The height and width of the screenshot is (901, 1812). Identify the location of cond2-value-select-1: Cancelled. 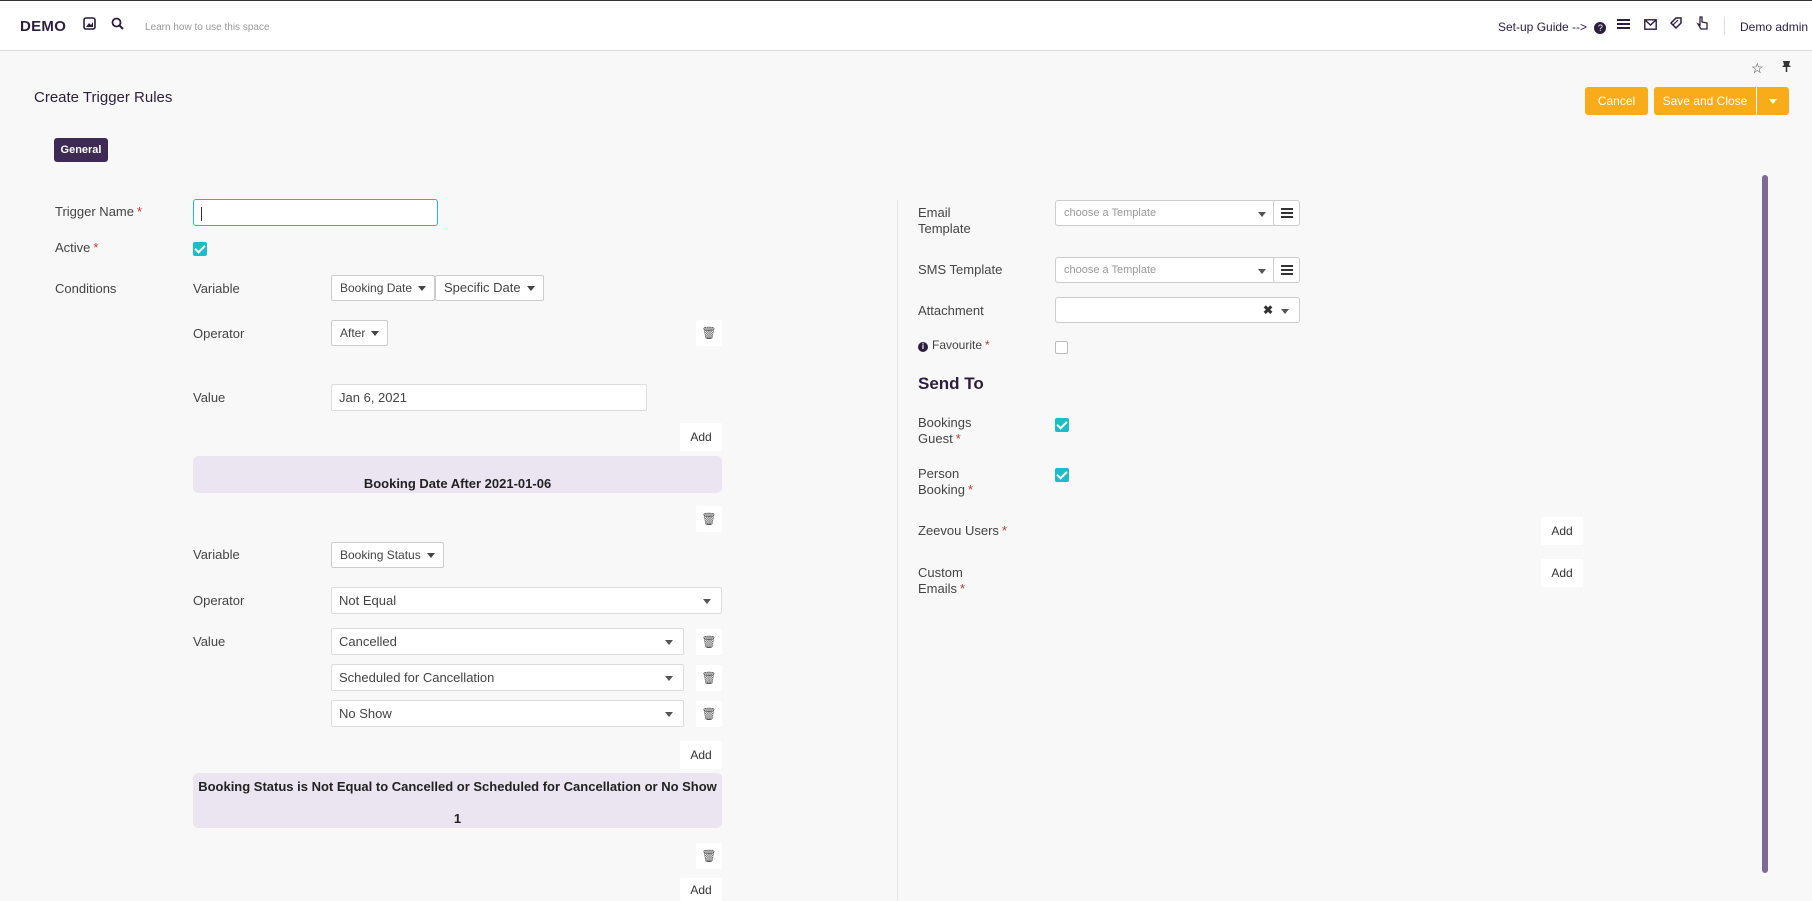
(507, 641).